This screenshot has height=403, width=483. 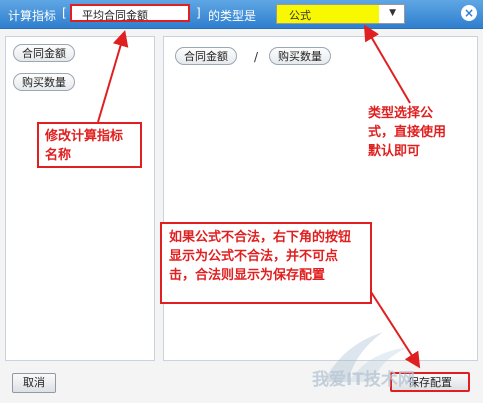 What do you see at coordinates (387, 64) in the screenshot?
I see `type-arrow` at bounding box center [387, 64].